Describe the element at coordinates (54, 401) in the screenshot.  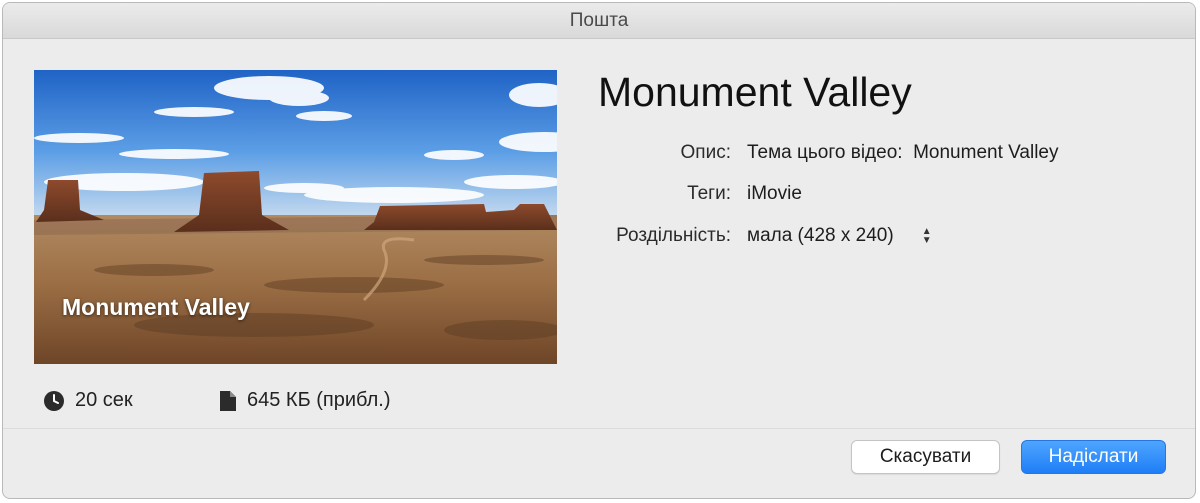
I see `clock-icon` at that location.